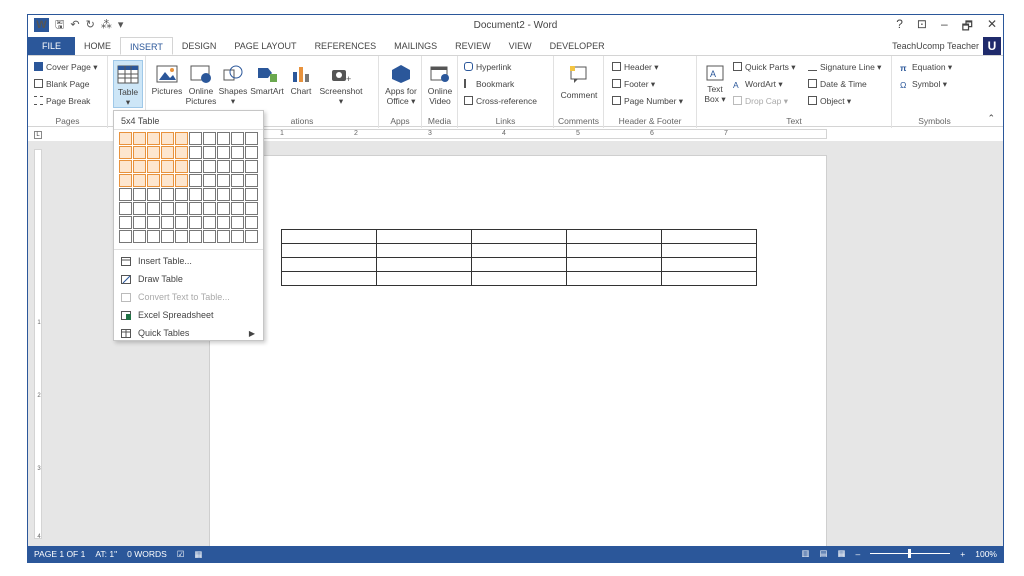 Image resolution: width=1024 pixels, height=576 pixels. Describe the element at coordinates (189, 315) in the screenshot. I see `excel-spreadsheet-menu-item: Excel Spreadsheet` at that location.